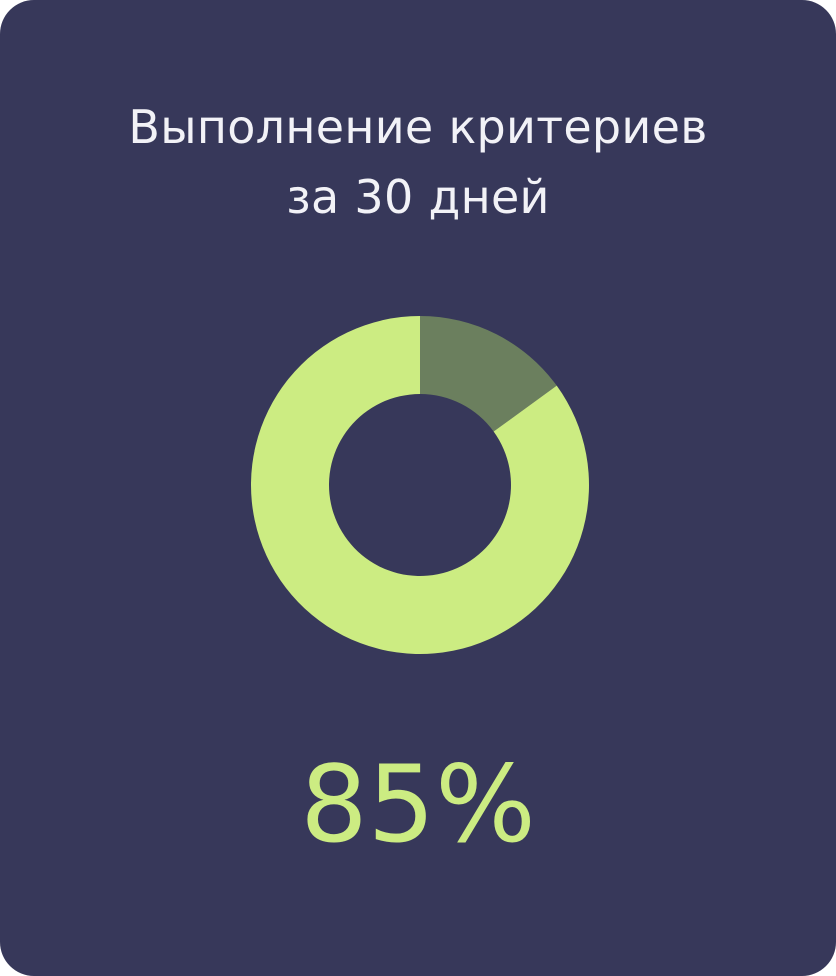  What do you see at coordinates (418, 804) in the screenshot?
I see `completion-percentage: 85%` at bounding box center [418, 804].